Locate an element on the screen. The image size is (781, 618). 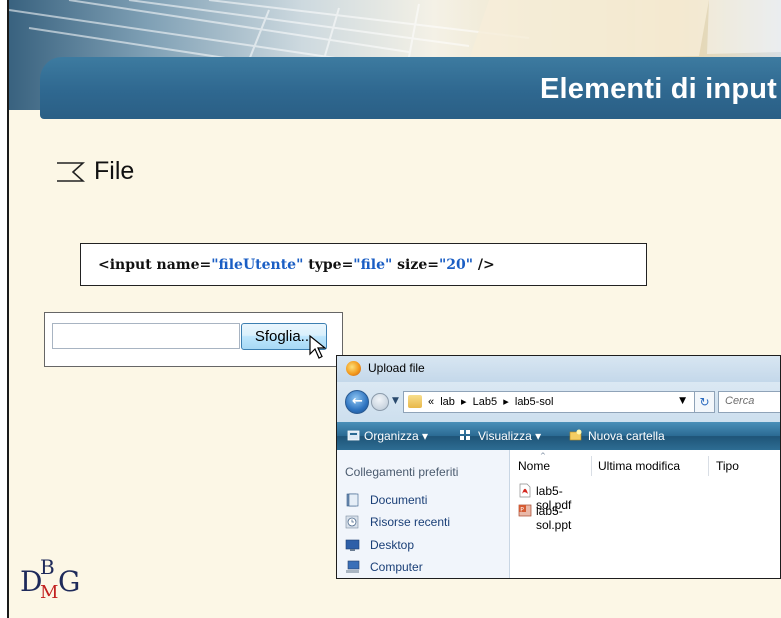
code-tag-open: <input is located at coordinates (125, 265).